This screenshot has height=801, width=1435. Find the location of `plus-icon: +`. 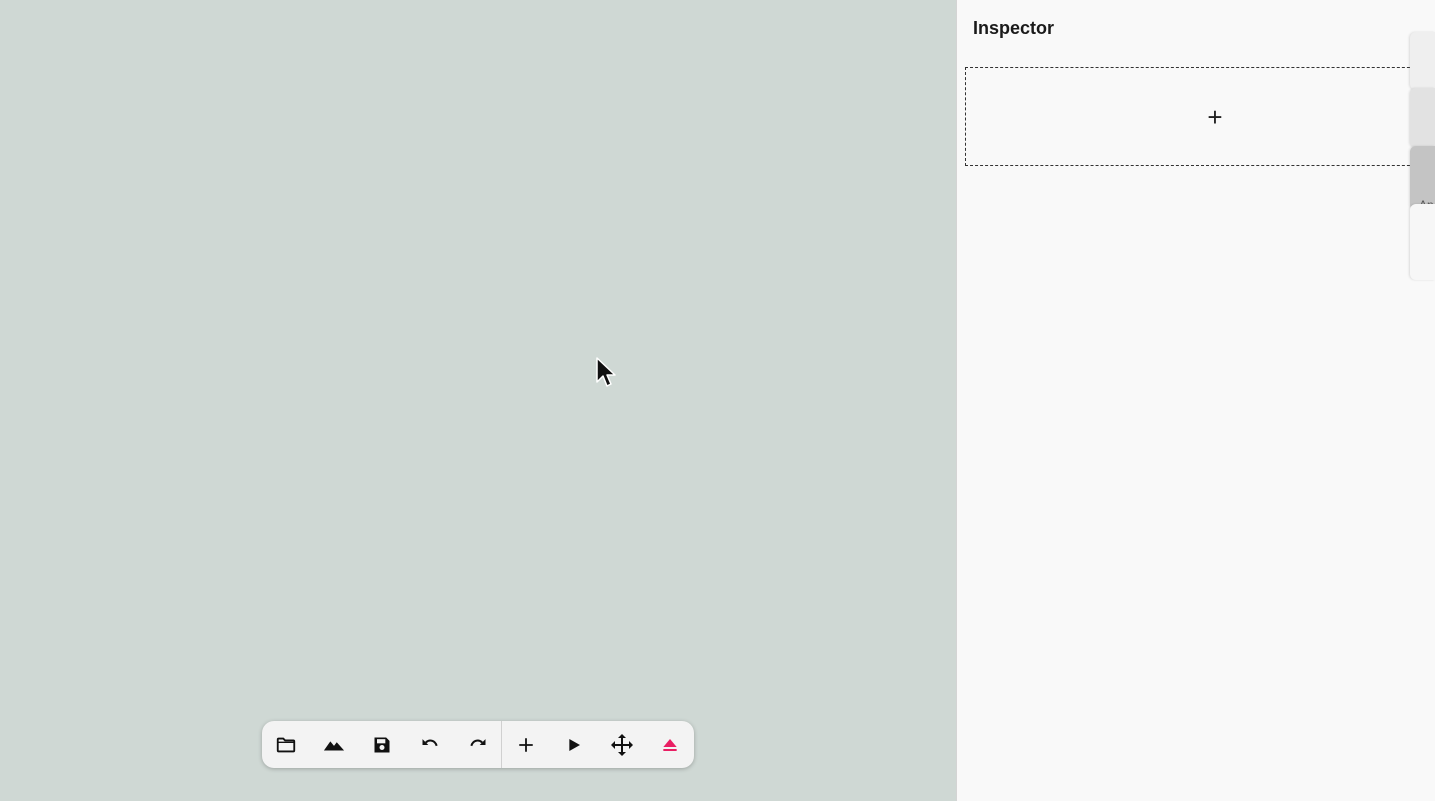

plus-icon: + is located at coordinates (1215, 116).